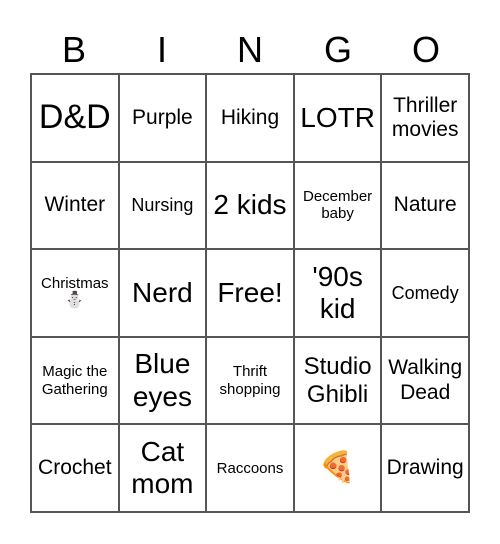 The height and width of the screenshot is (544, 500). I want to click on bingo-cell: Purple, so click(162, 118).